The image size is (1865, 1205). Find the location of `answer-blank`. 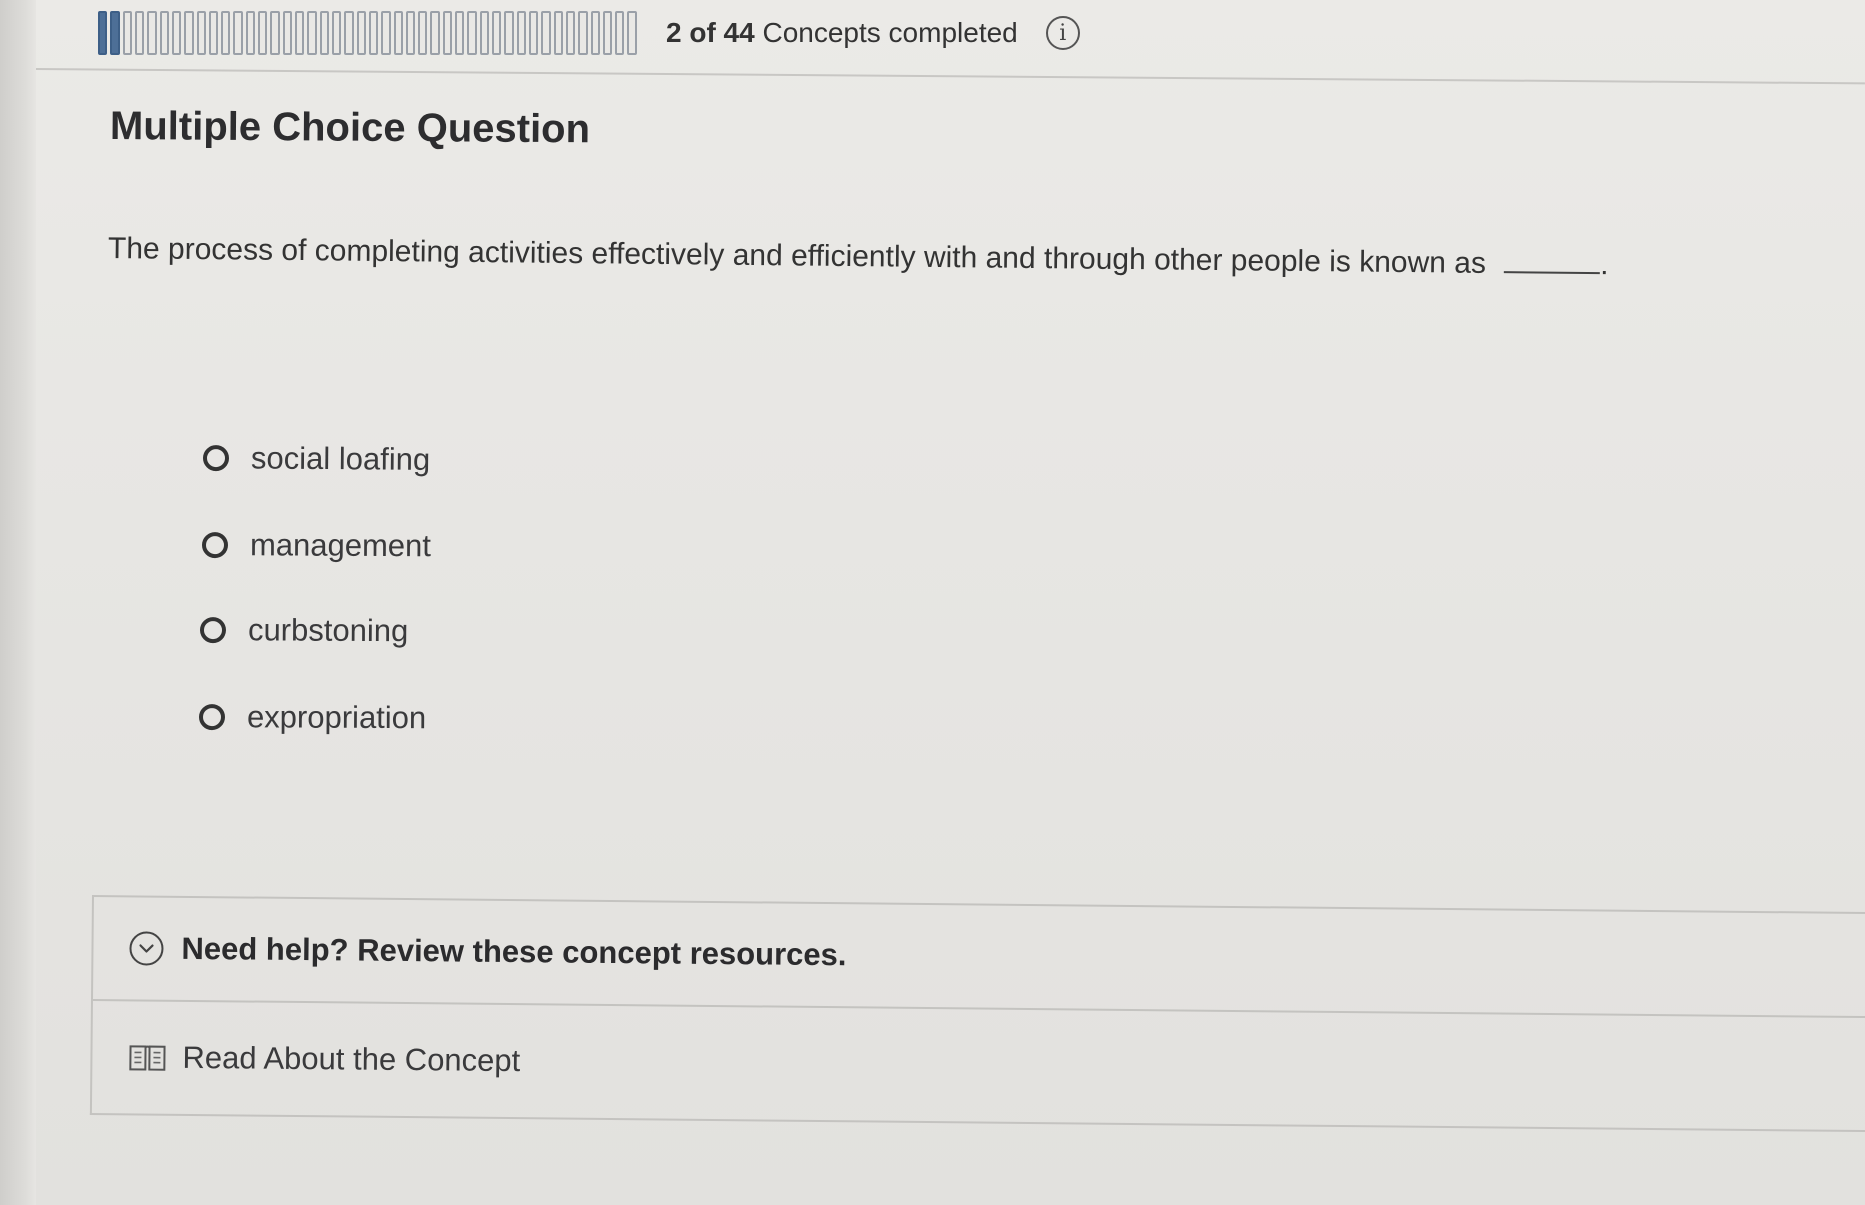

answer-blank is located at coordinates (1552, 273).